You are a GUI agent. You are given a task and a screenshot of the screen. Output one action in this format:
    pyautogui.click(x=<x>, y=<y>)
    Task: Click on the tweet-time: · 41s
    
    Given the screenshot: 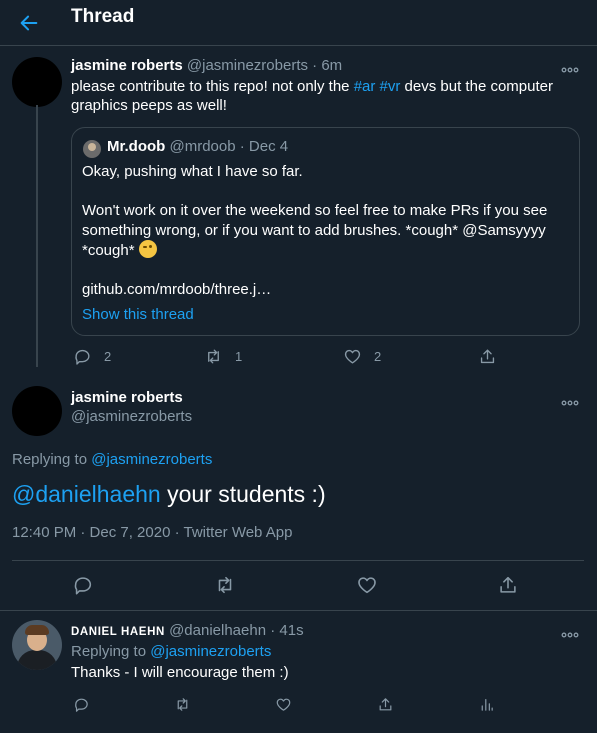 What is the action you would take?
    pyautogui.click(x=286, y=630)
    